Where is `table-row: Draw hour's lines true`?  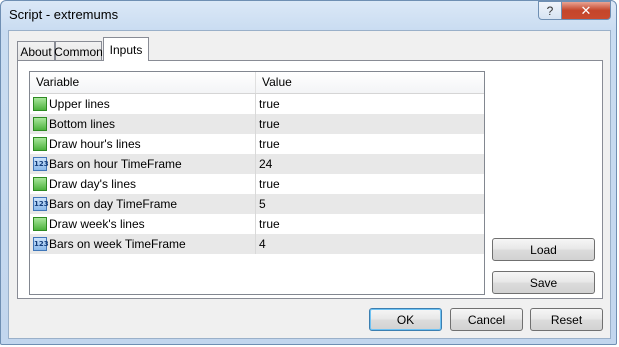 table-row: Draw hour's lines true is located at coordinates (257, 144).